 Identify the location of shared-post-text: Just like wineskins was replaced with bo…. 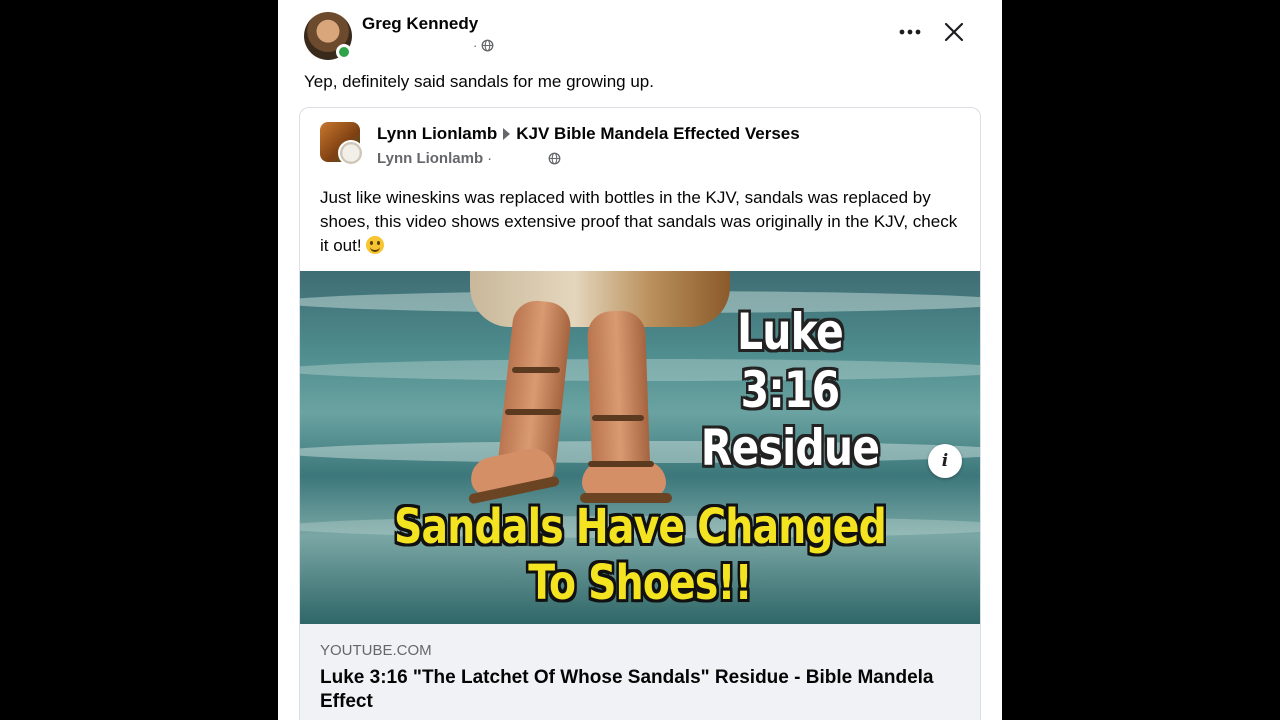
(639, 221).